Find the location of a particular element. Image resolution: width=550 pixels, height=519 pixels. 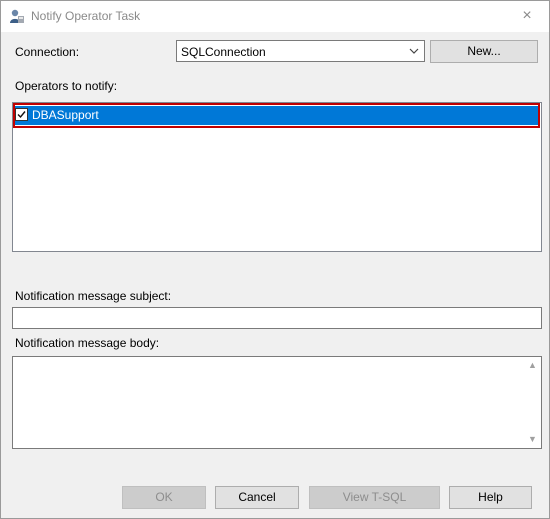

ok-label: OK is located at coordinates (164, 497).